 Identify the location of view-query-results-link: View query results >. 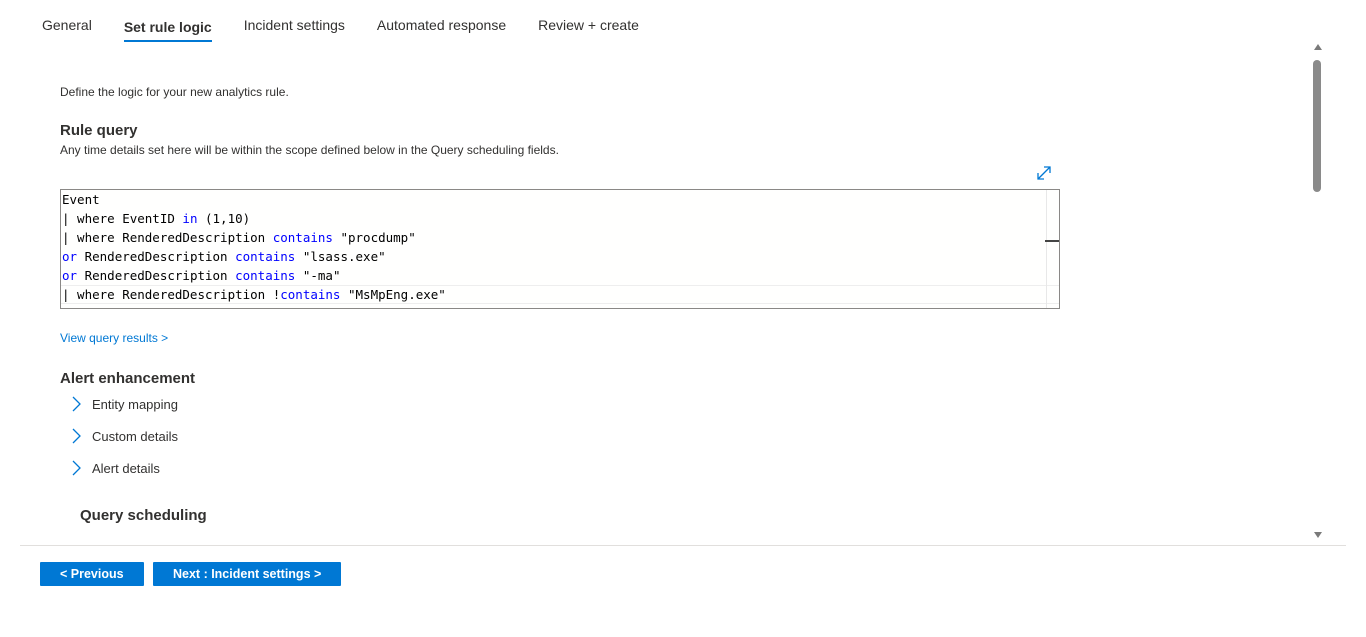
(114, 338).